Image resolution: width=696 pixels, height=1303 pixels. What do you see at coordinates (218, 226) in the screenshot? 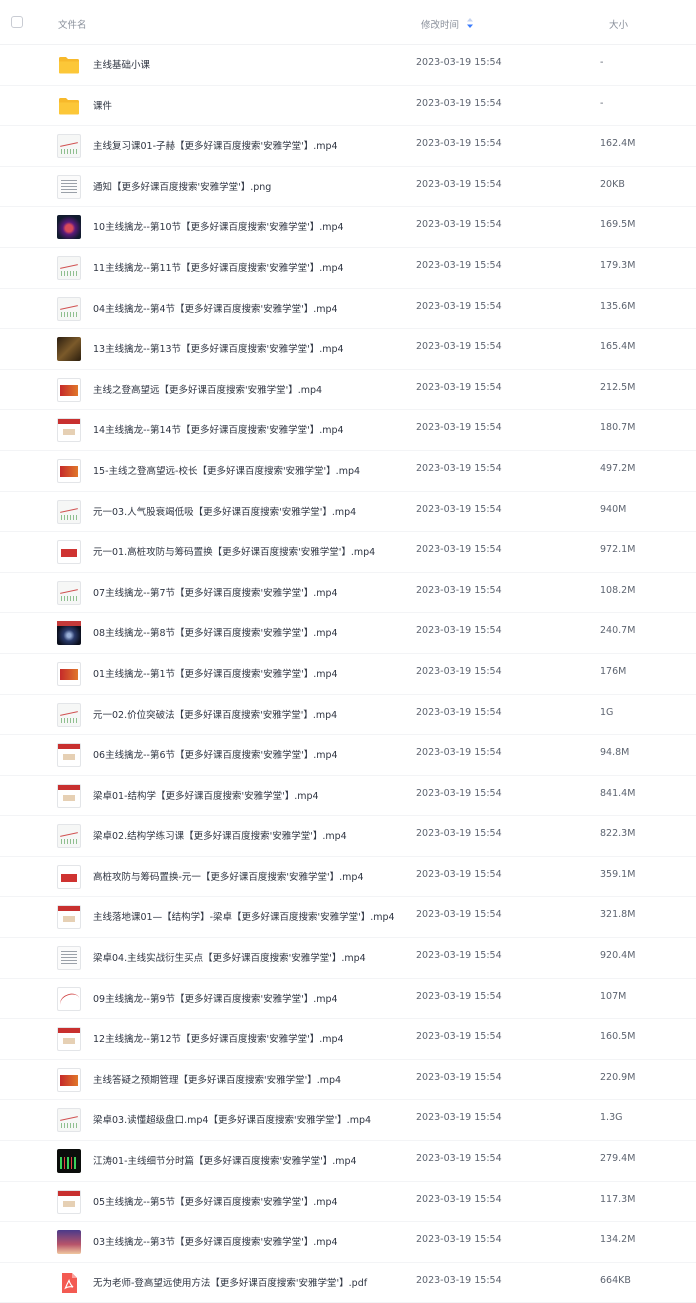
I see `file-name: 10主线擒龙--第10节【更多好课百度搜索'安雅学堂'】.mp4` at bounding box center [218, 226].